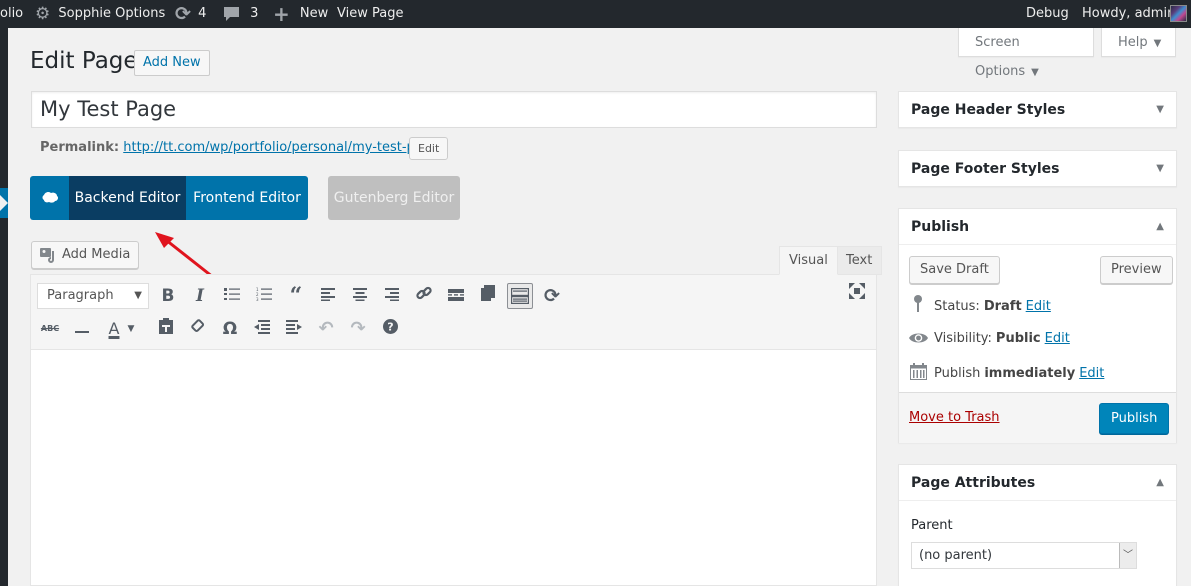 Image resolution: width=1191 pixels, height=586 pixels. I want to click on status-label: Status:, so click(957, 306).